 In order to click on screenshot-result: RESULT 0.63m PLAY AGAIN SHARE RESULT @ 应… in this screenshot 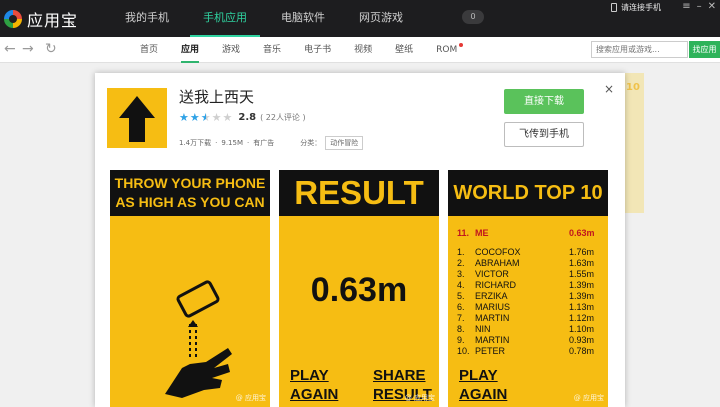, I will do `click(359, 288)`.